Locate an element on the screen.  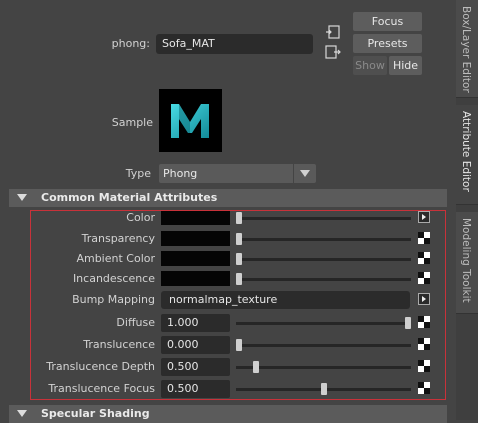
tab-label: Box/Layer Editor is located at coordinates (466, 49).